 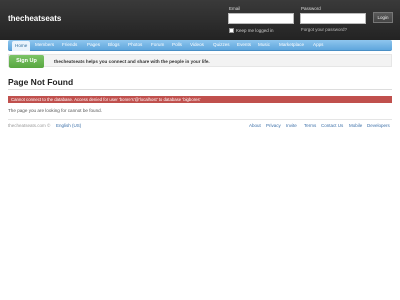 What do you see at coordinates (273, 125) in the screenshot?
I see `footer-link-privacy: Privacy` at bounding box center [273, 125].